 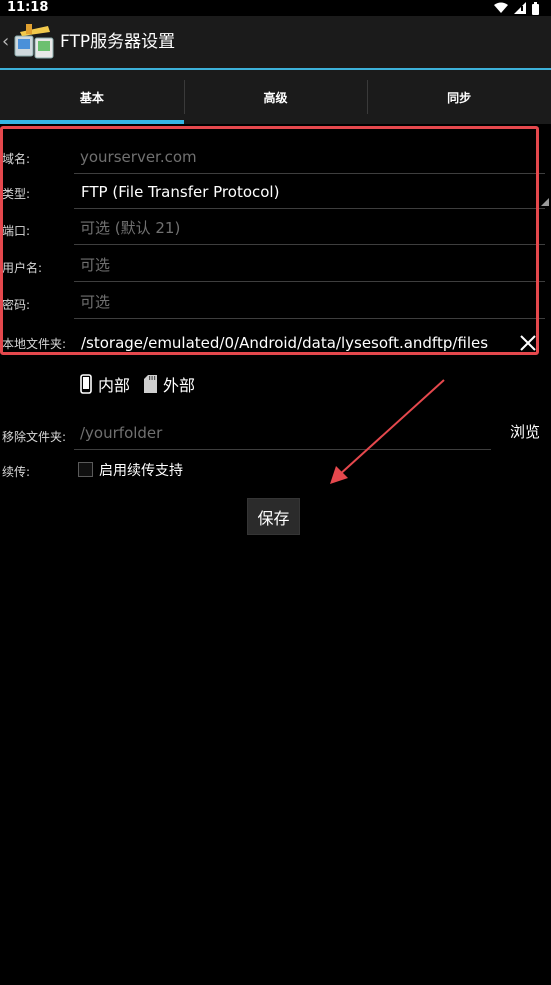 I want to click on type-label: 类型:, so click(x=16, y=194).